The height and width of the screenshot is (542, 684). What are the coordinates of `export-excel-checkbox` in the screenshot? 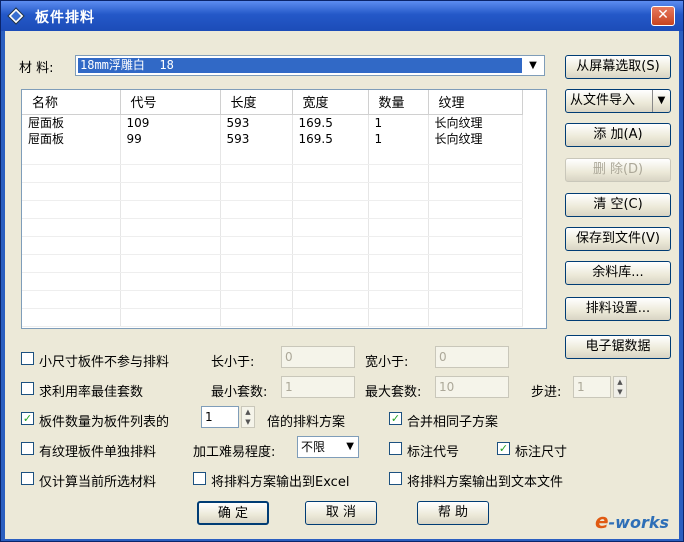 It's located at (199, 478).